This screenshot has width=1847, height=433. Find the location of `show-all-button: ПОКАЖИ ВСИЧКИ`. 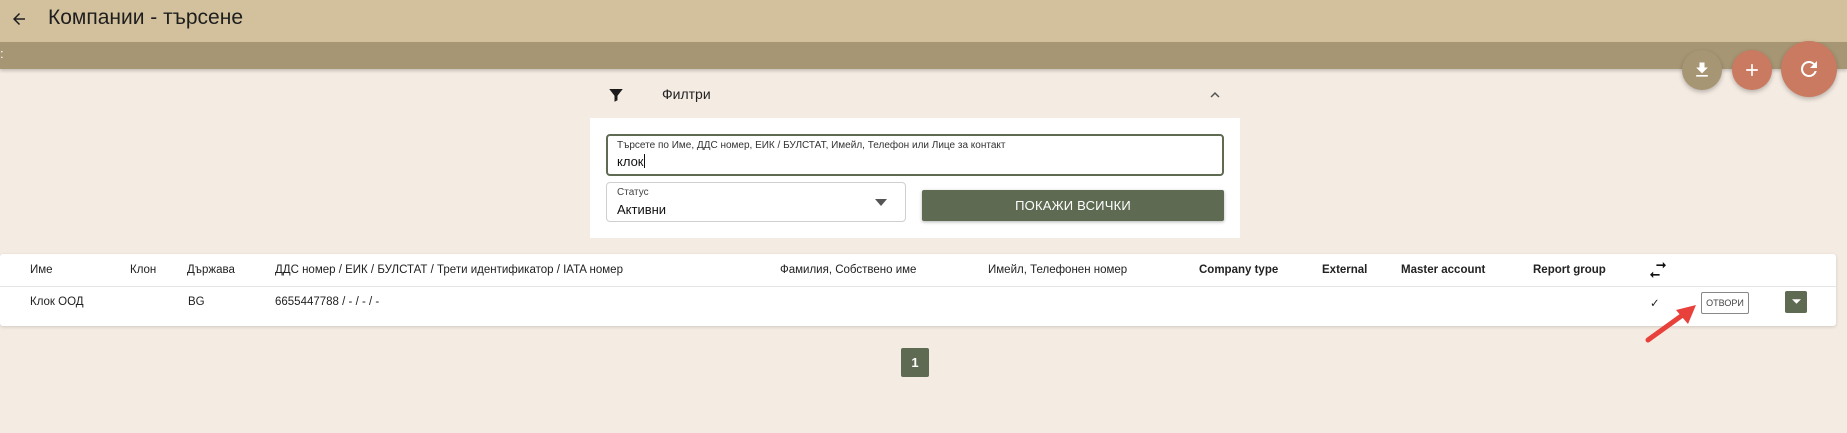

show-all-button: ПОКАЖИ ВСИЧКИ is located at coordinates (1073, 205).